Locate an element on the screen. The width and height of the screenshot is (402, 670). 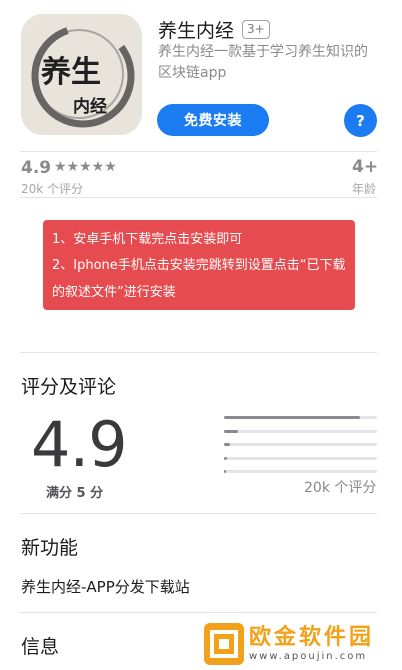
app-icon: 养生 内经 is located at coordinates (81, 74).